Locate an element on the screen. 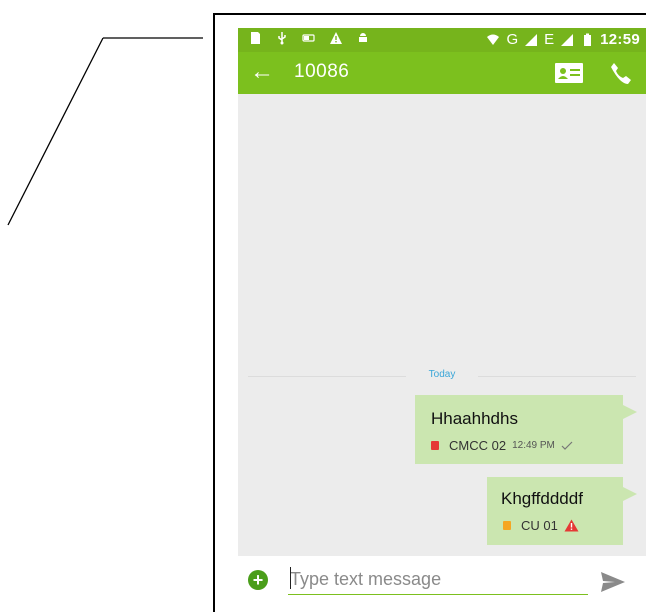  phone-call-icon is located at coordinates (621, 73).